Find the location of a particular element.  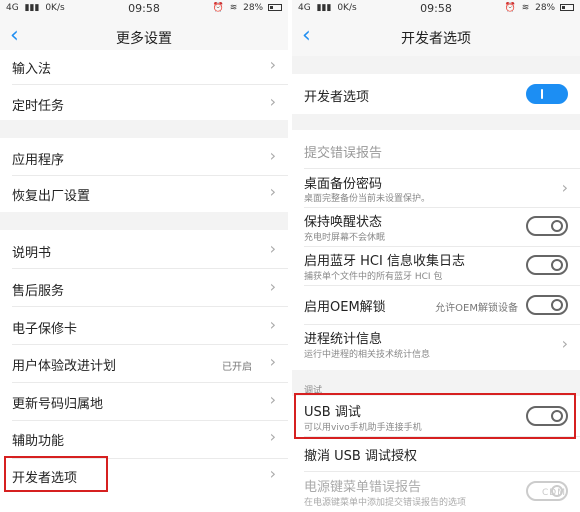

list-item-manual: 说明书 › is located at coordinates (144, 249).